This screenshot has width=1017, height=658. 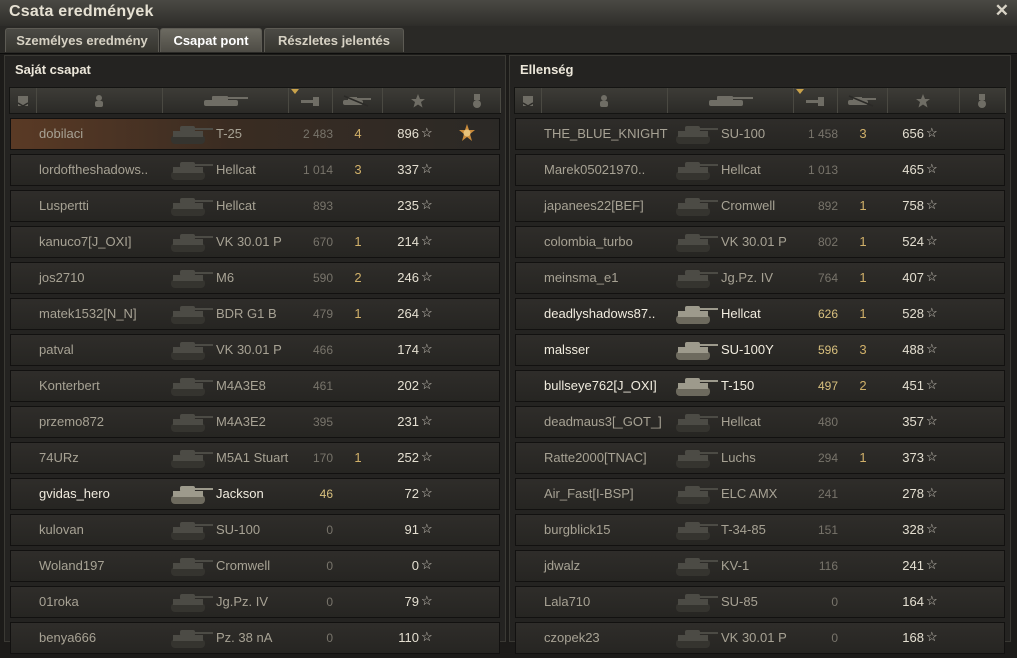 I want to click on tab-team-score: Csapat pont, so click(x=211, y=40).